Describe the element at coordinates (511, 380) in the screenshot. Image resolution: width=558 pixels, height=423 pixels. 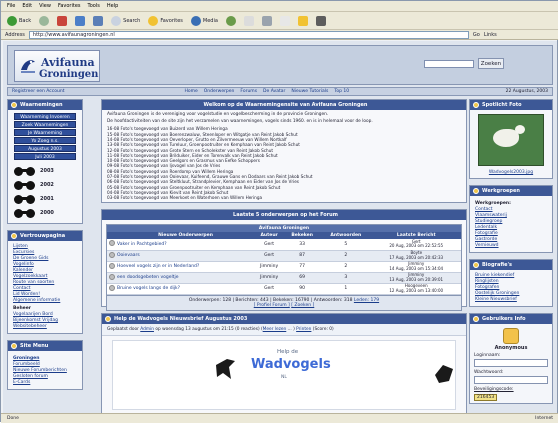
I see `password-input` at that location.